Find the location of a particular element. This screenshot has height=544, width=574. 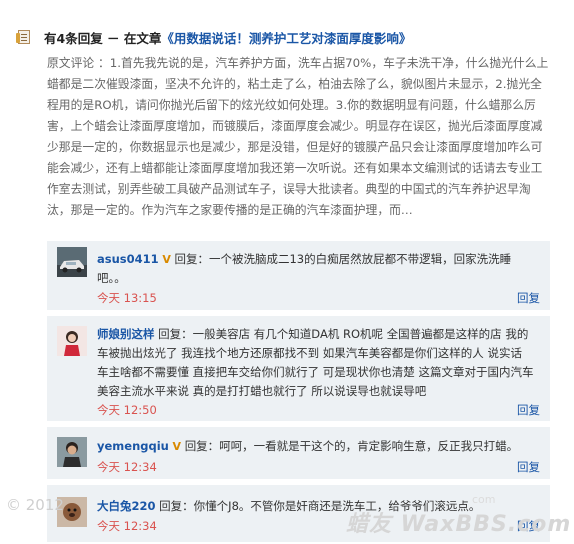

reply-text: 回复：一个被洗脑成二13的白痴居然放屁都不带逻辑，回家洗洗睡吧。。 is located at coordinates (304, 268).